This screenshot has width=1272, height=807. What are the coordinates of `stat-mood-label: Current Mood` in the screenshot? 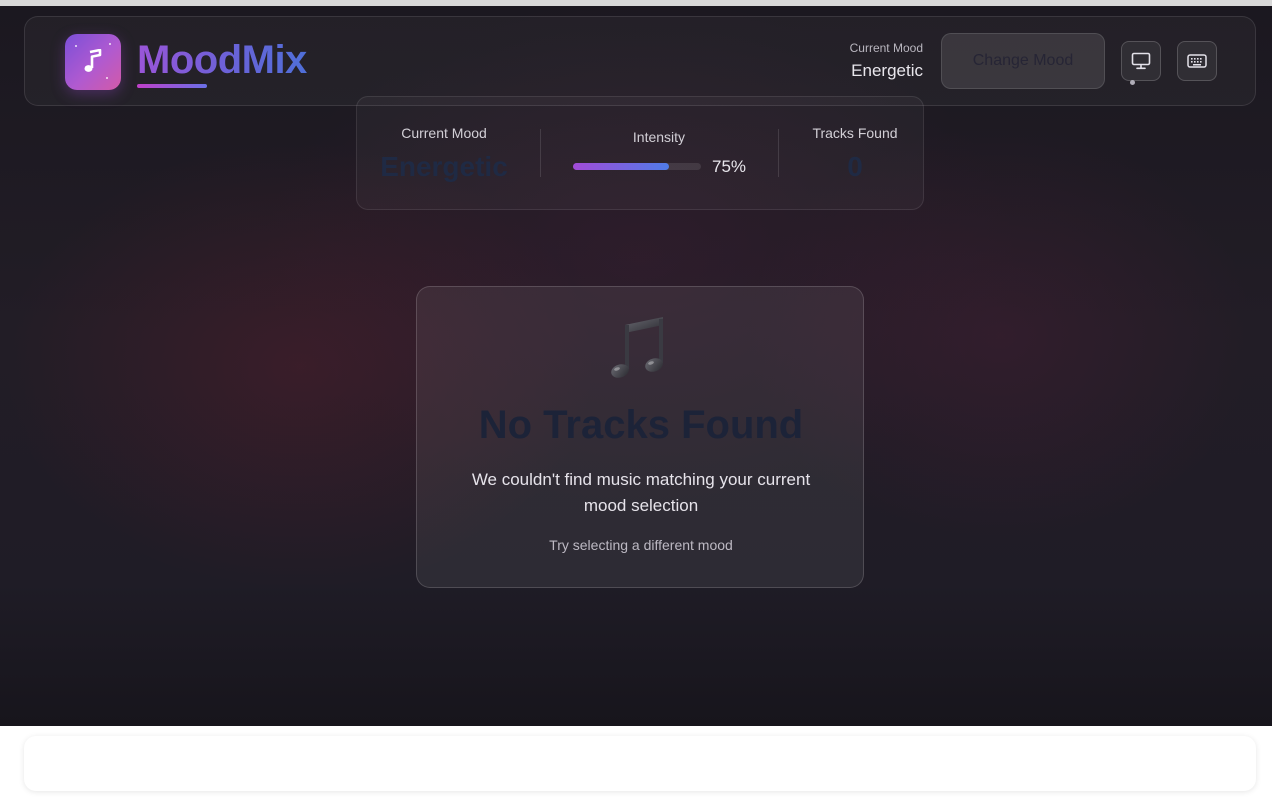 It's located at (444, 133).